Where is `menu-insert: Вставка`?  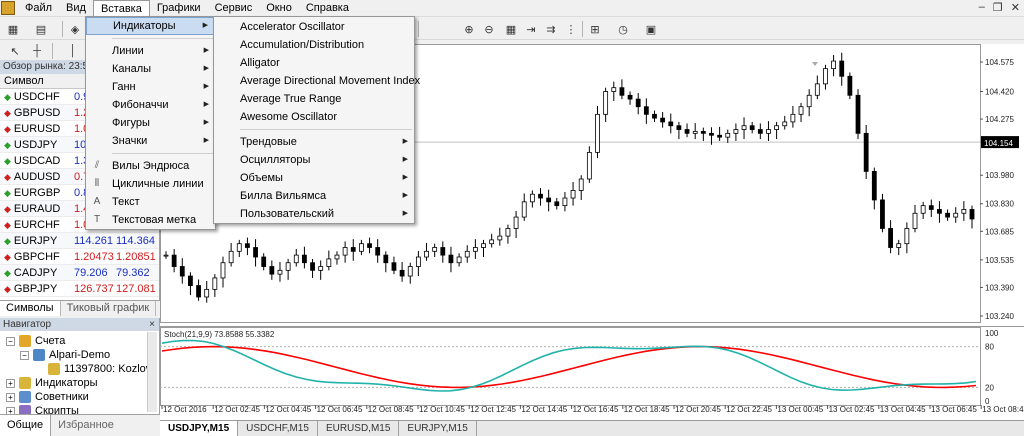 menu-insert: Вставка is located at coordinates (121, 8).